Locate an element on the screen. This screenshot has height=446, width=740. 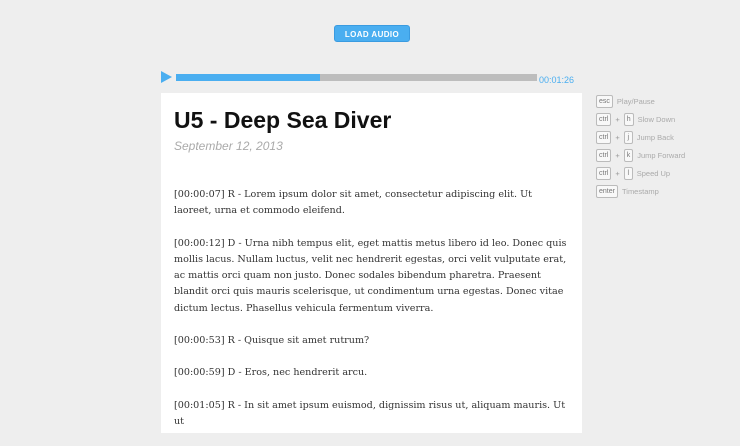
shortcut-label: Slow Down is located at coordinates (656, 119).